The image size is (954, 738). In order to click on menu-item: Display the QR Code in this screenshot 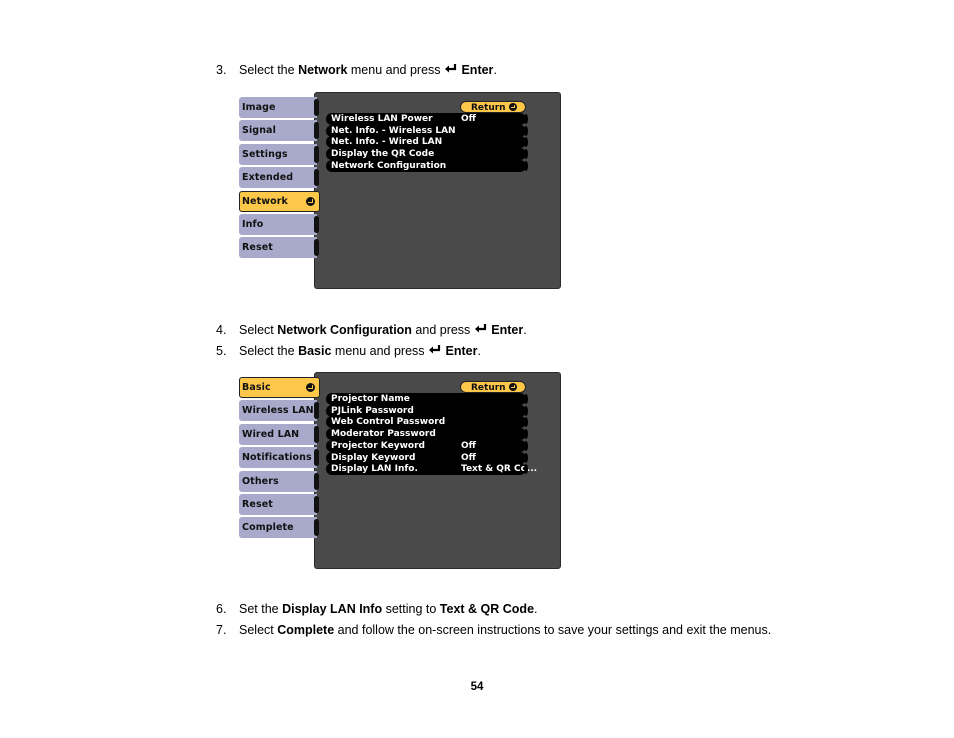, I will do `click(427, 154)`.